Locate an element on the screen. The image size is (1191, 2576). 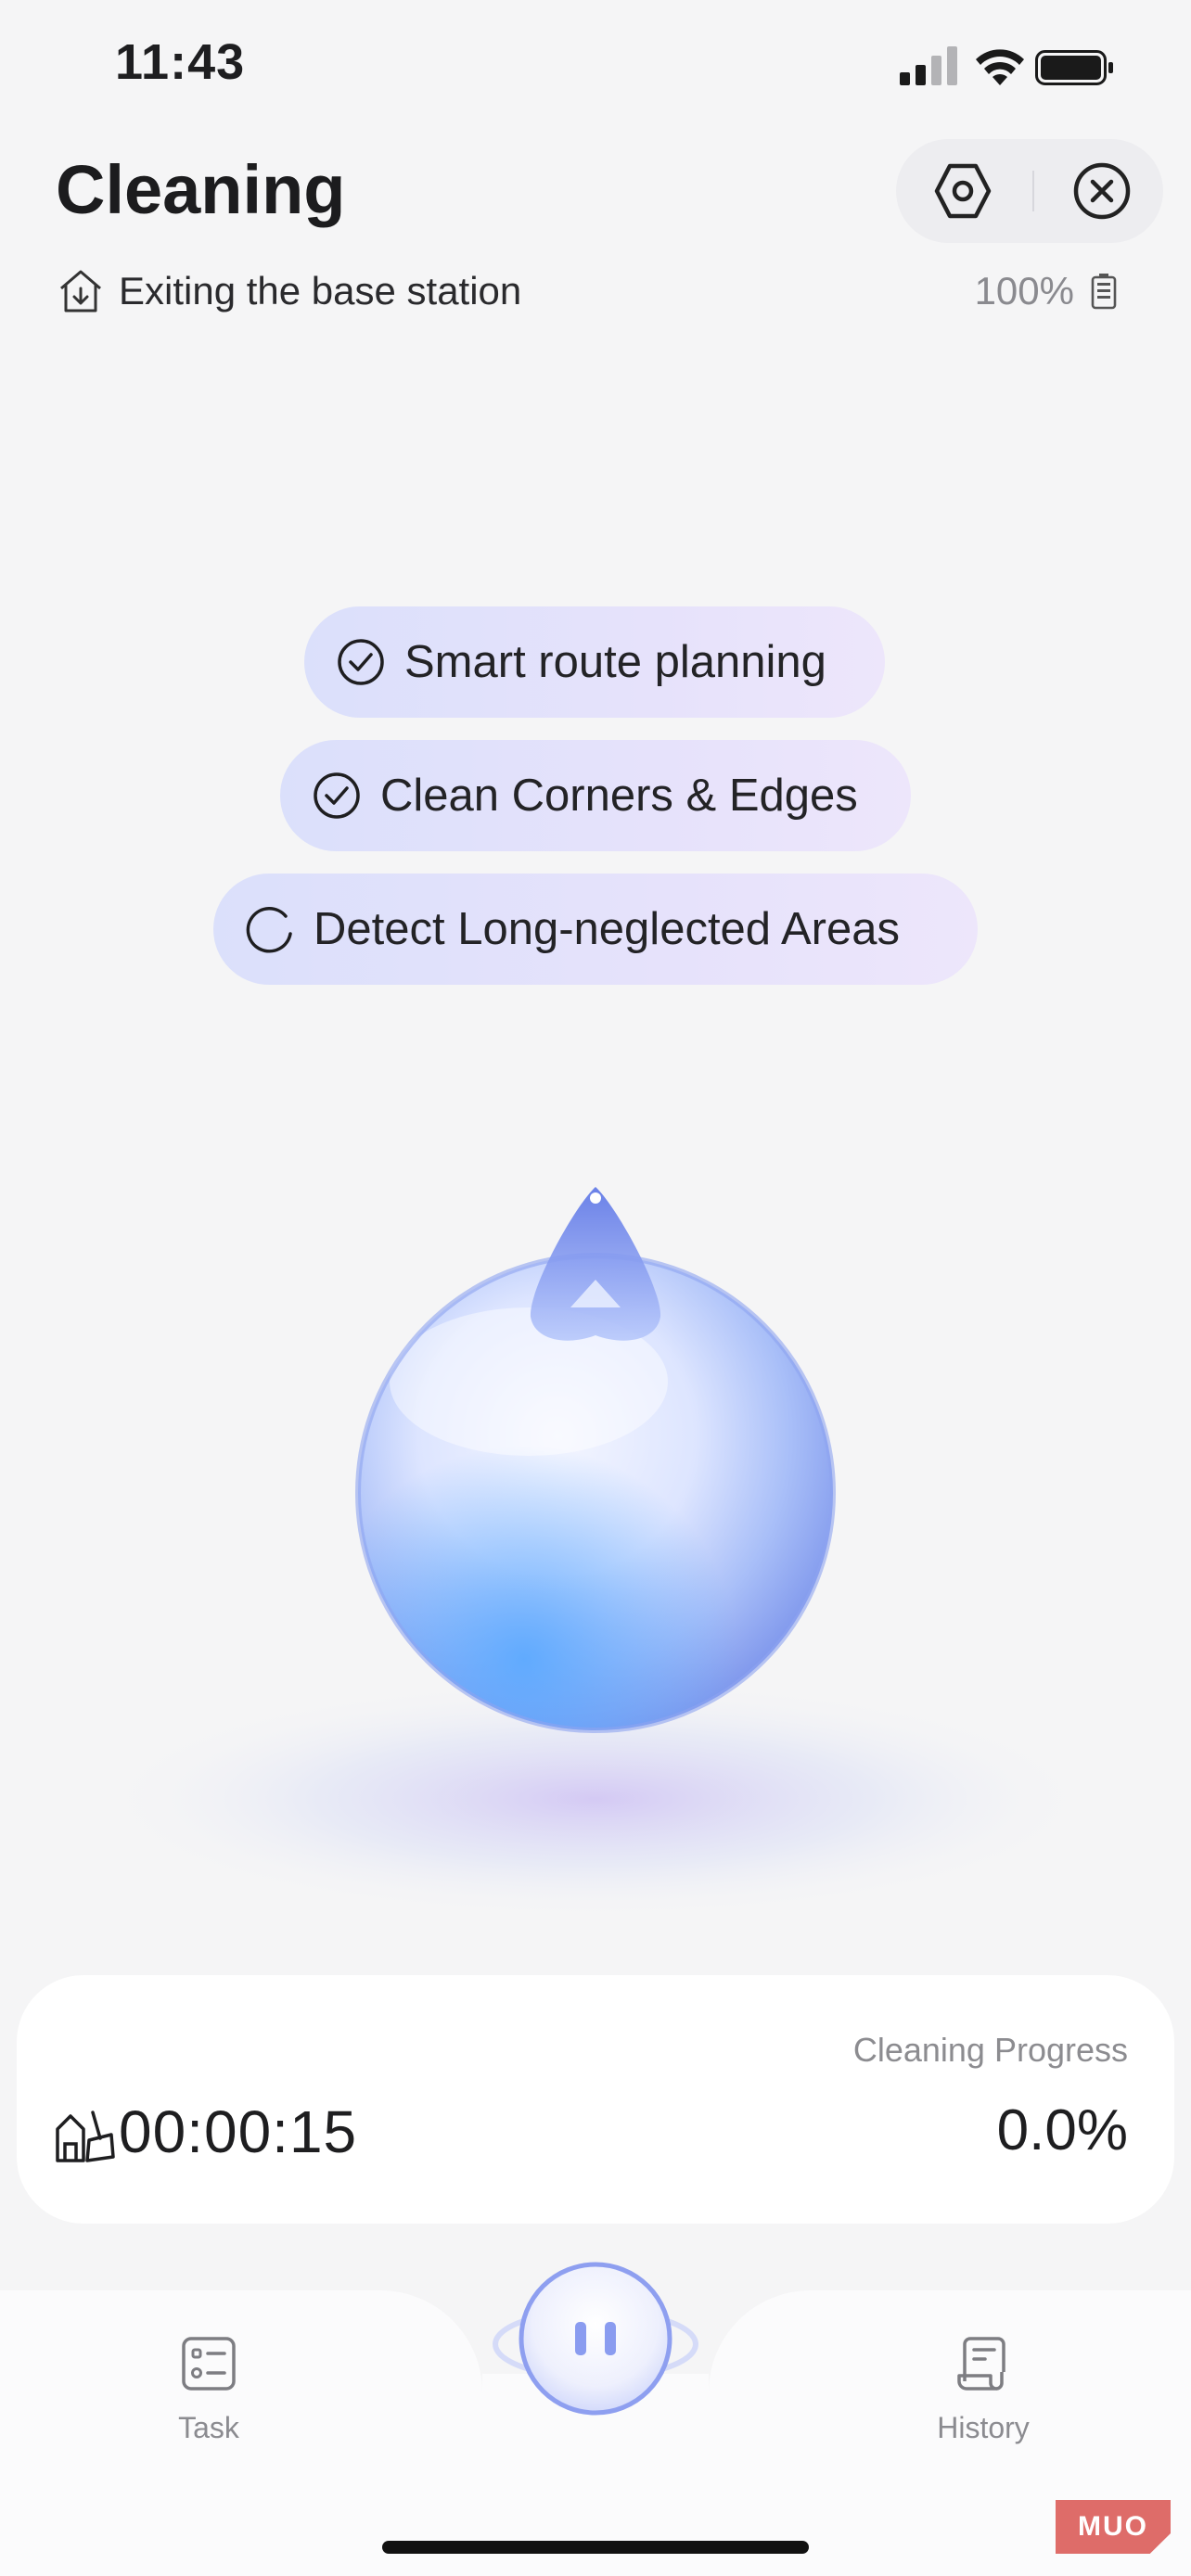
base-station-status: Exiting the base station is located at coordinates (289, 291).